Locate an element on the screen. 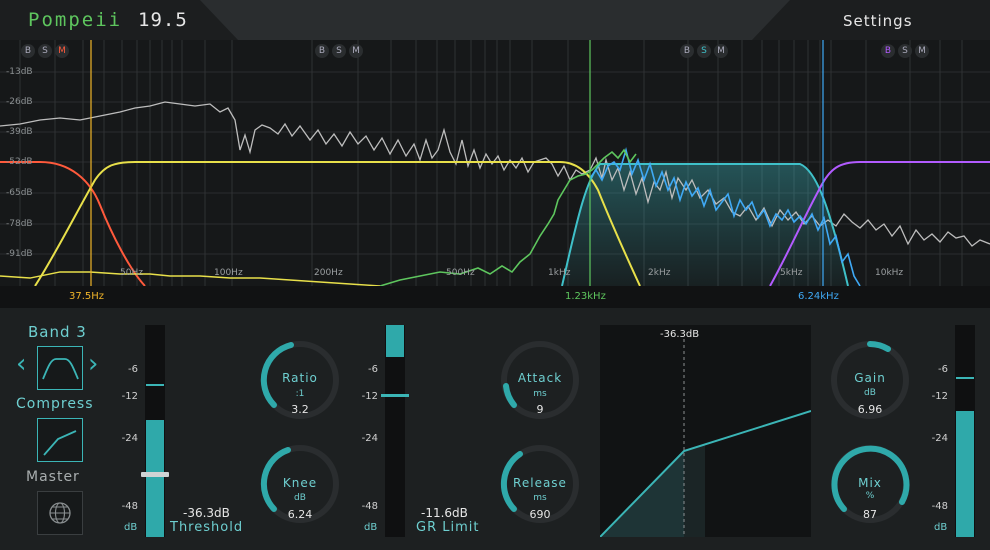  band1-bsm-group: B S M is located at coordinates (45, 51).